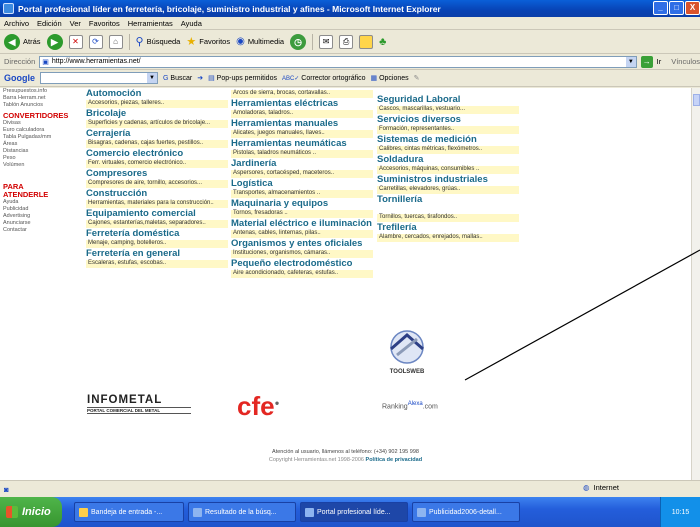  What do you see at coordinates (302, 264) in the screenshot?
I see `category-link: Pequeño electrodoméstico` at bounding box center [302, 264].